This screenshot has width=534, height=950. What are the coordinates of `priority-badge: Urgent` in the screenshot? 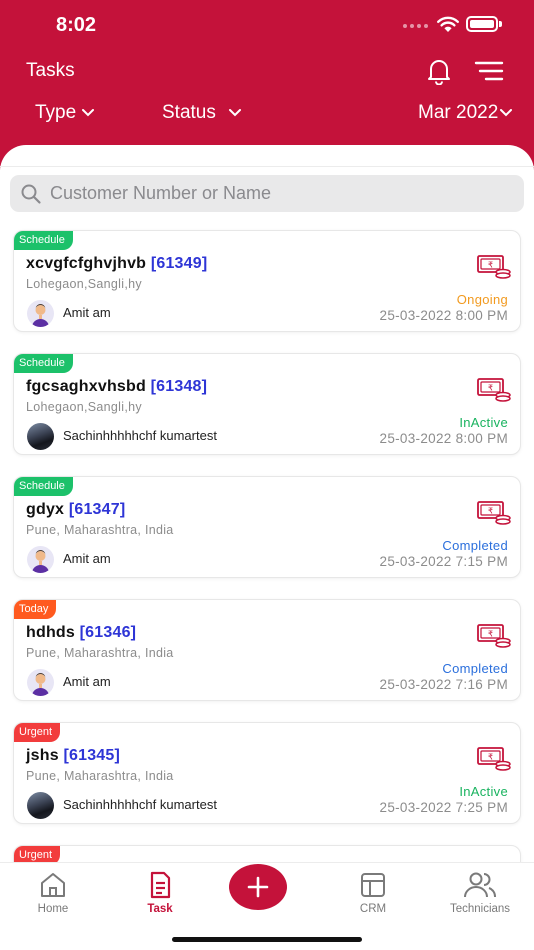 It's located at (37, 732).